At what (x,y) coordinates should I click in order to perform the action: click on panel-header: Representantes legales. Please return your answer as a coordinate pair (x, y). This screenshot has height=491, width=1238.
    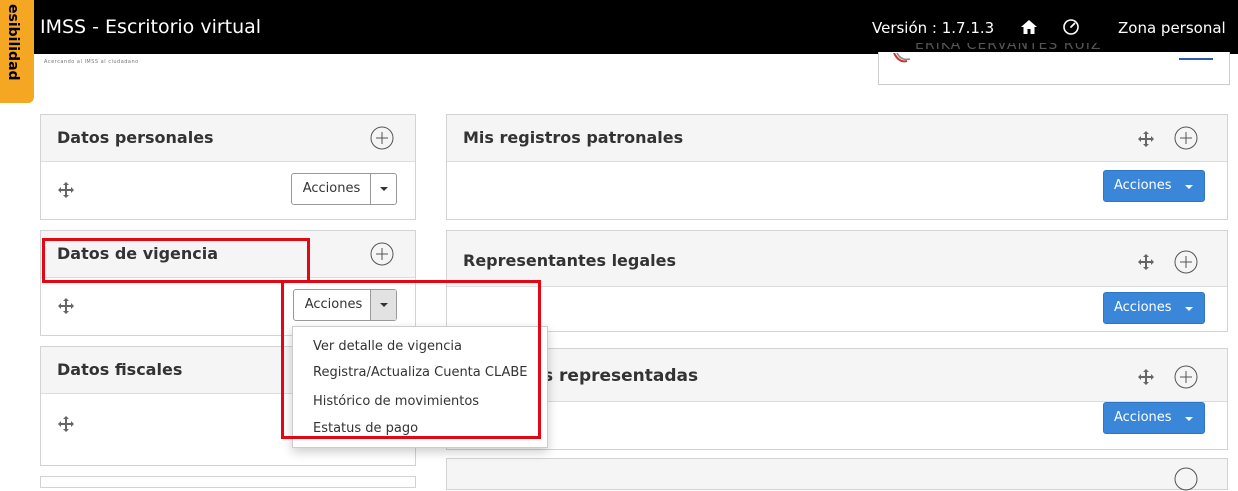
    Looking at the image, I should click on (837, 259).